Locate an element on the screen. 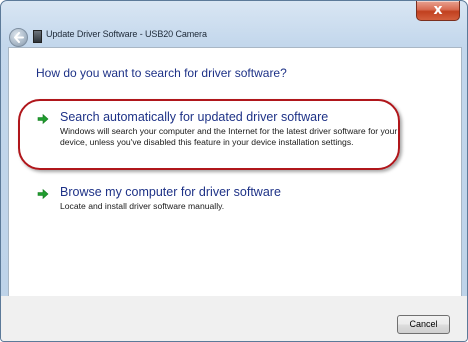 The image size is (468, 342). driver-device-icon is located at coordinates (37, 36).